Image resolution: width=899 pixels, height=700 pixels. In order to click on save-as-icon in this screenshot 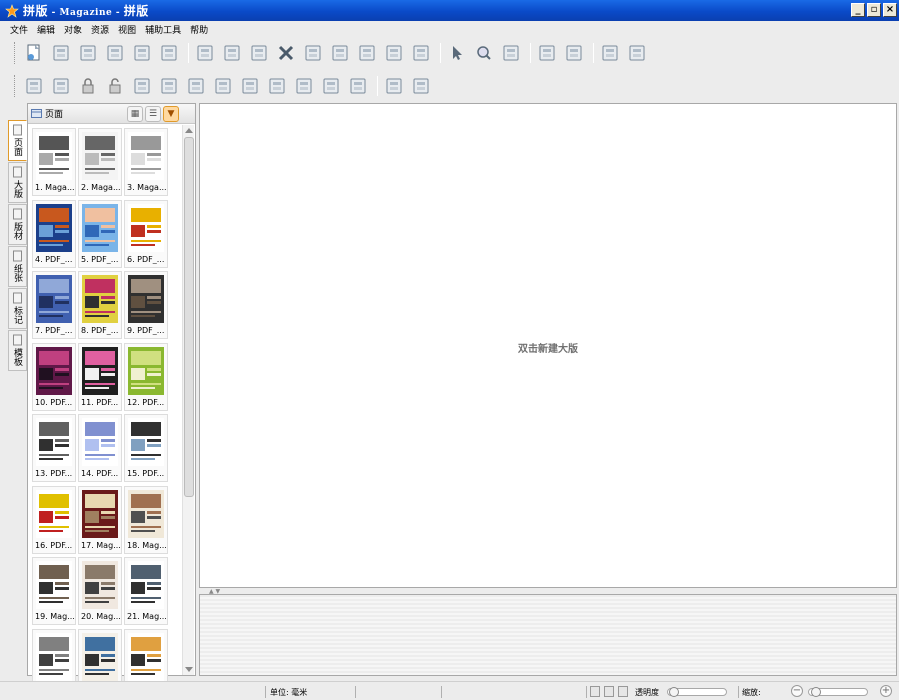, I will do `click(88, 53)`.